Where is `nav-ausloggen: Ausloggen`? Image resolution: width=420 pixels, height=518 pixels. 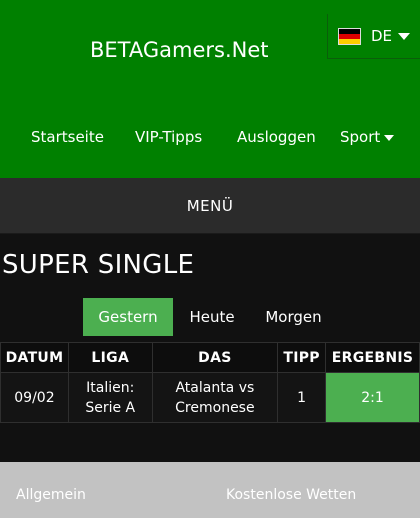 nav-ausloggen: Ausloggen is located at coordinates (276, 137).